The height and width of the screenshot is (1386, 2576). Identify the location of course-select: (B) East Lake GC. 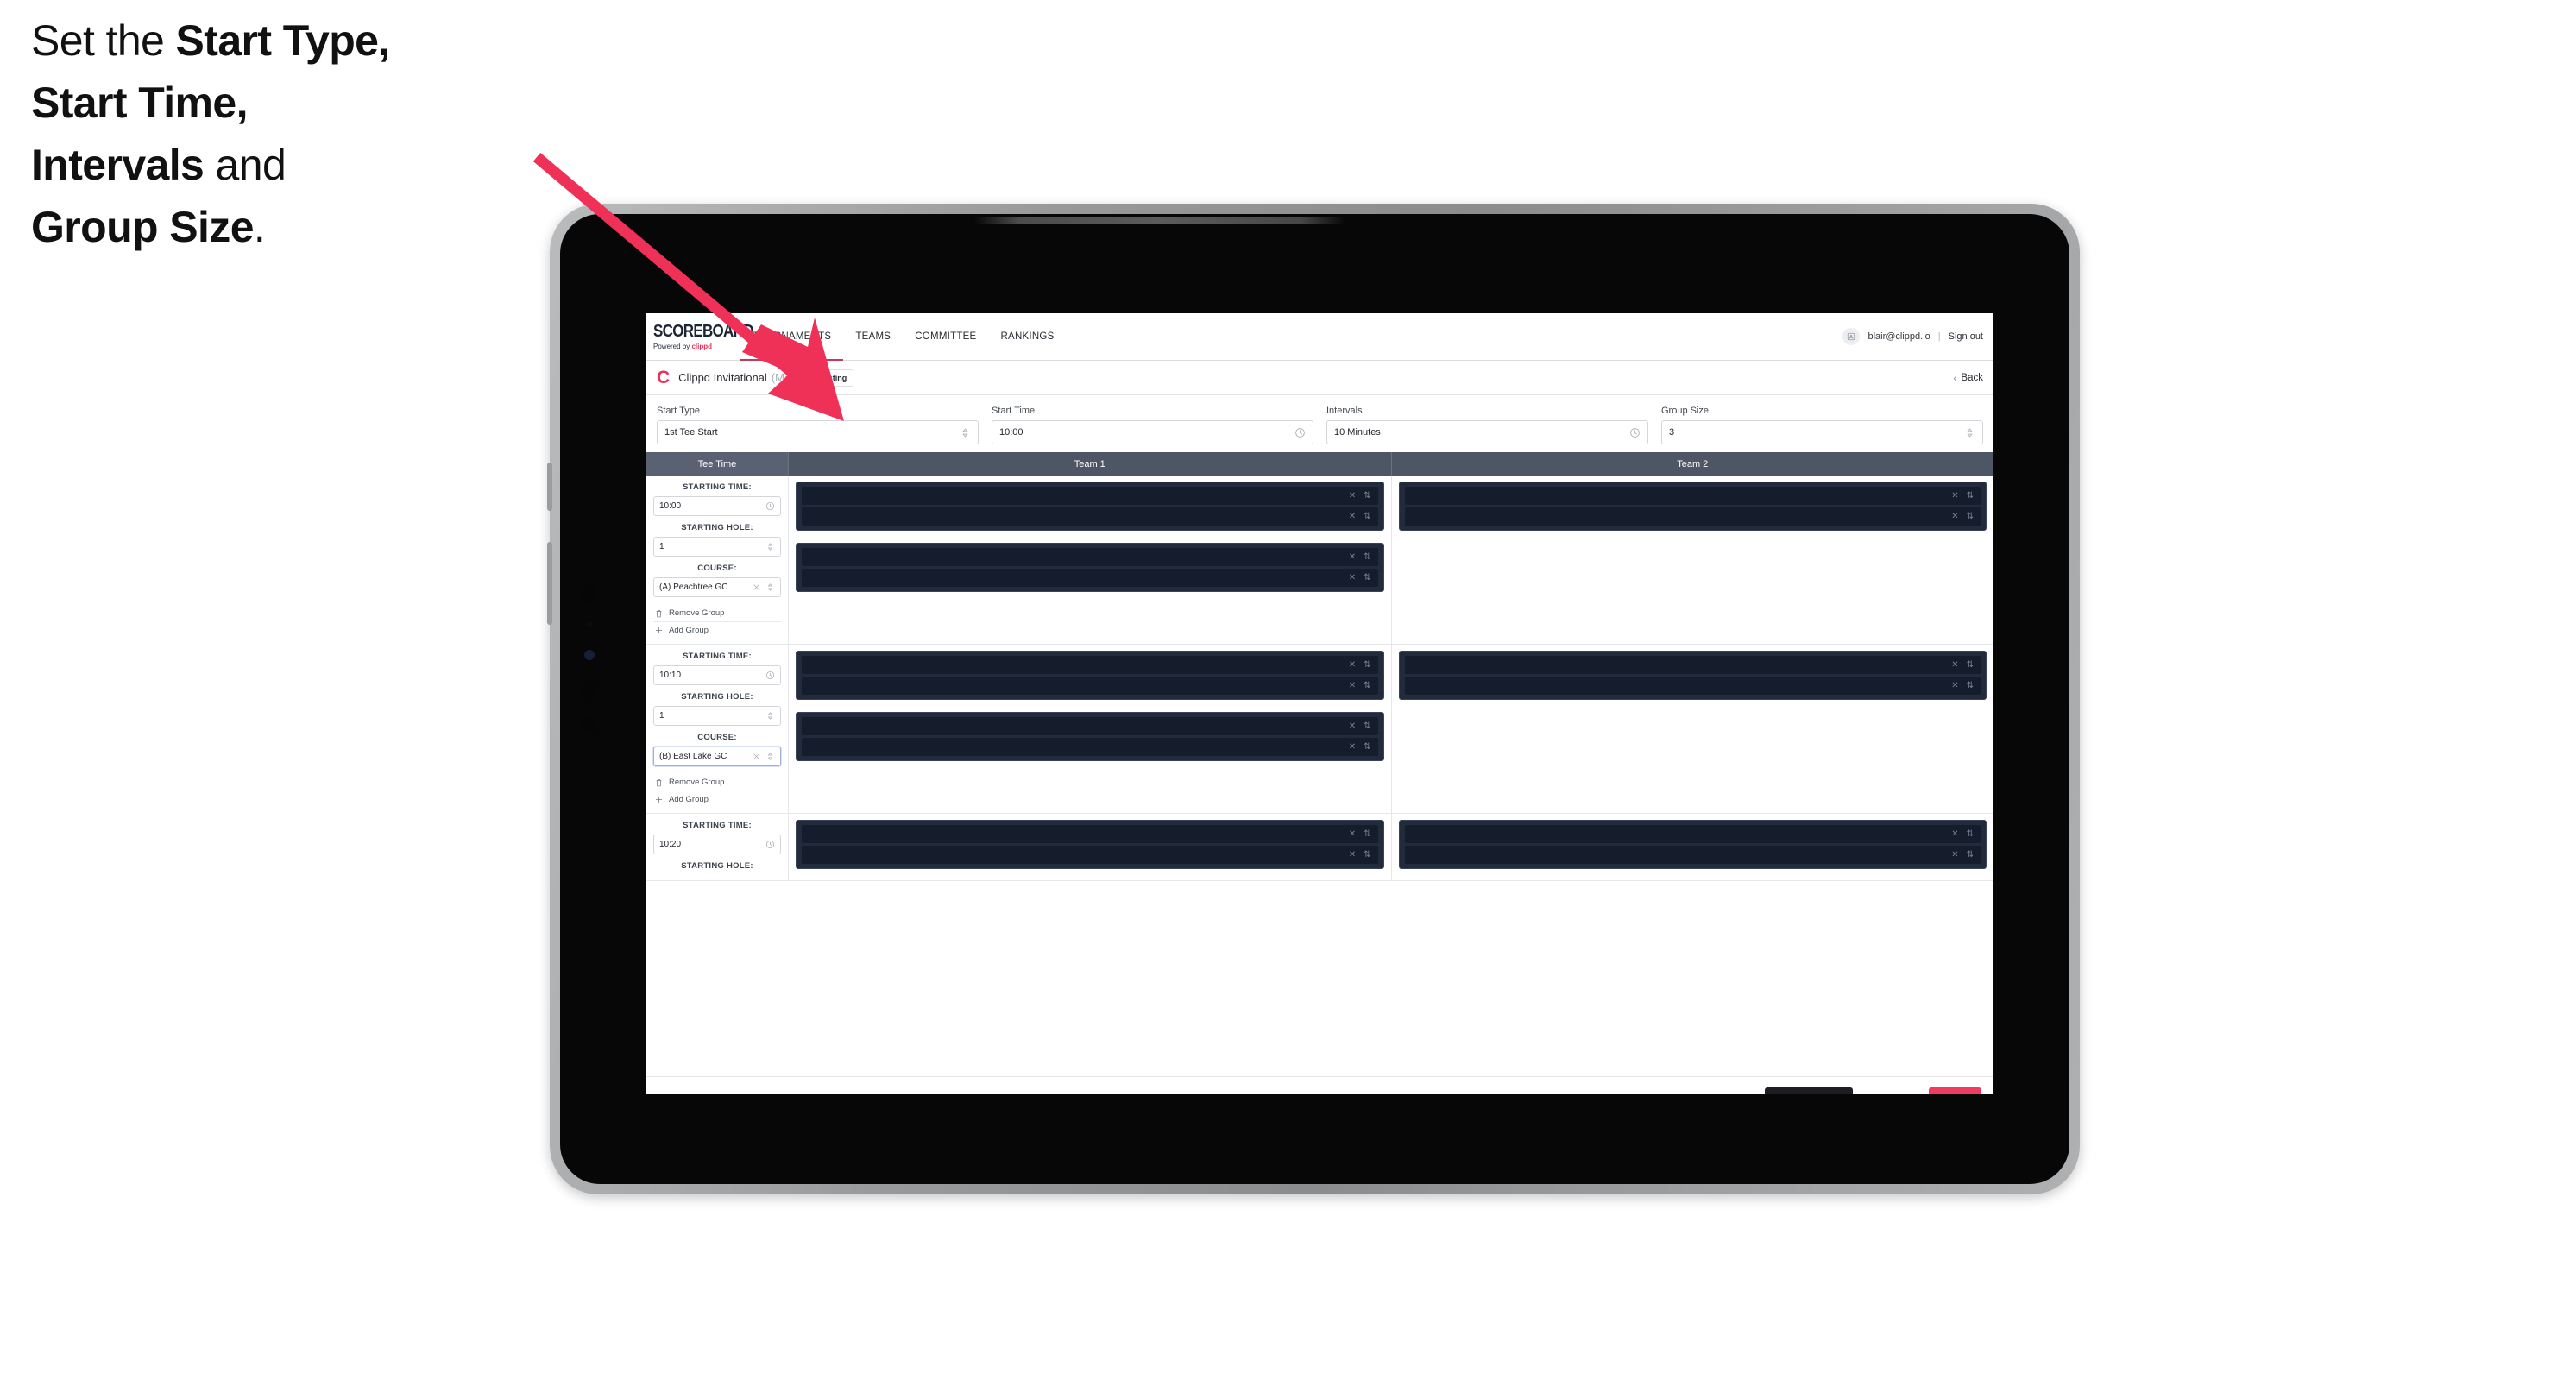
(717, 757).